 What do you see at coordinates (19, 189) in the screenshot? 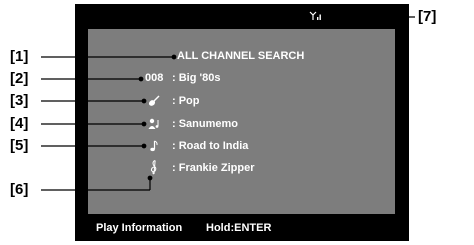
I see `callout-6: [6]` at bounding box center [19, 189].